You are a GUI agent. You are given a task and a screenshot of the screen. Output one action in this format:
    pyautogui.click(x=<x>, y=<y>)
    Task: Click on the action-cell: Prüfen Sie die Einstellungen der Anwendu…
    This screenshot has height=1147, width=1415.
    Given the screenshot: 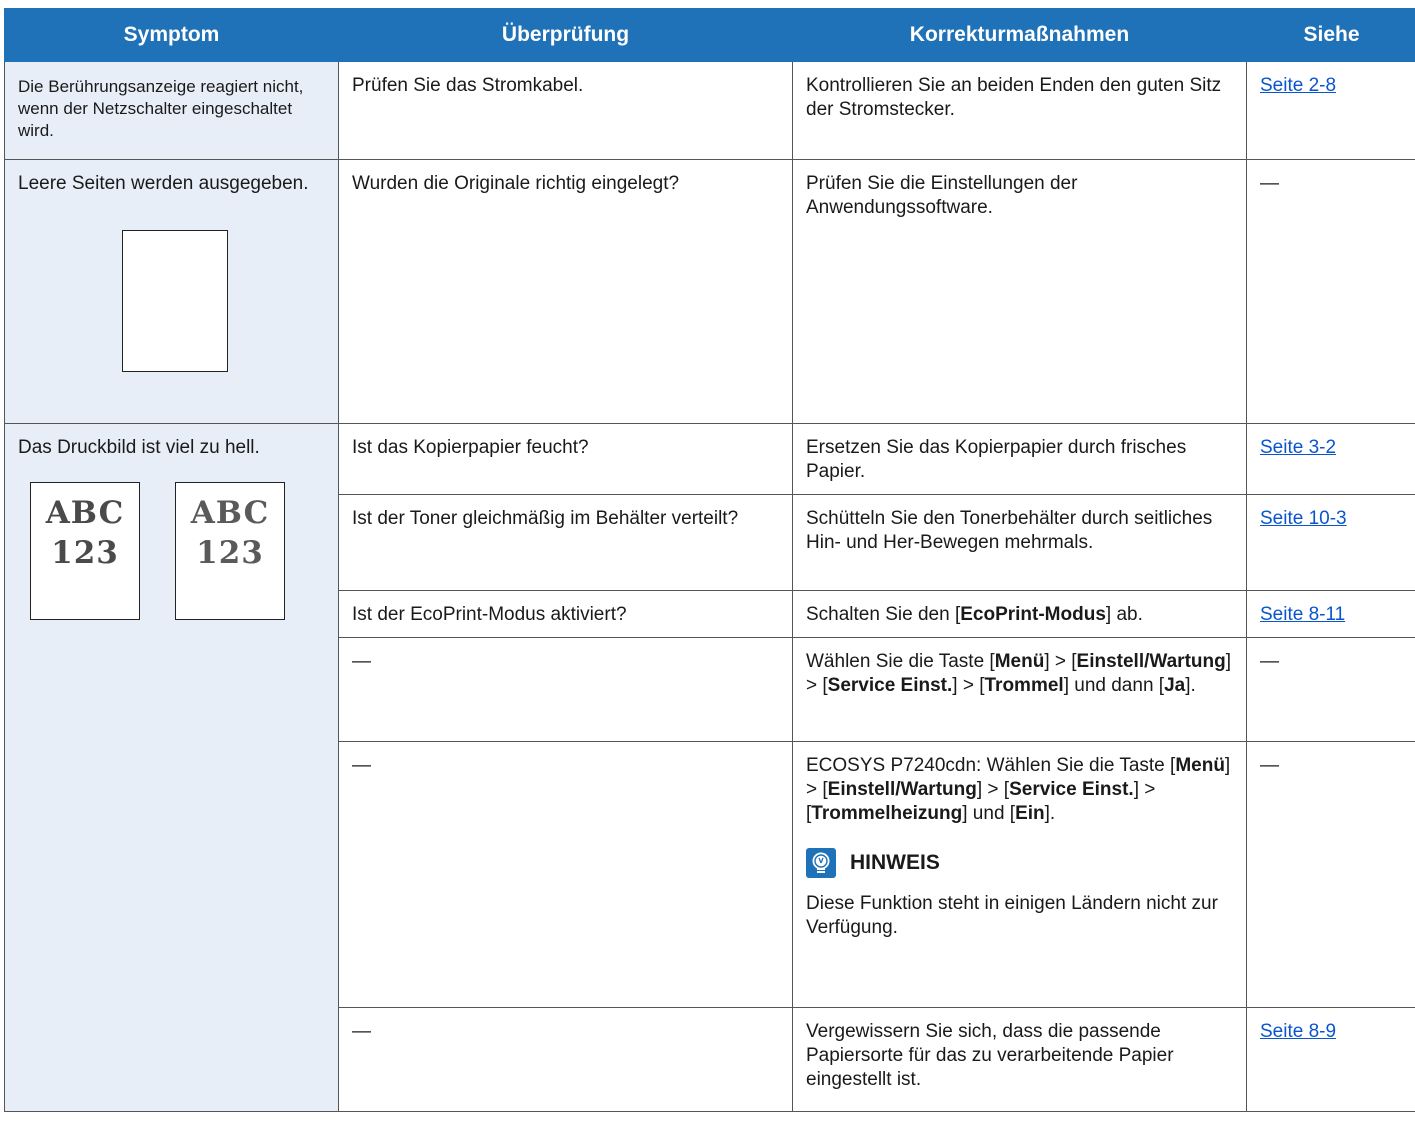 What is the action you would take?
    pyautogui.click(x=1019, y=291)
    